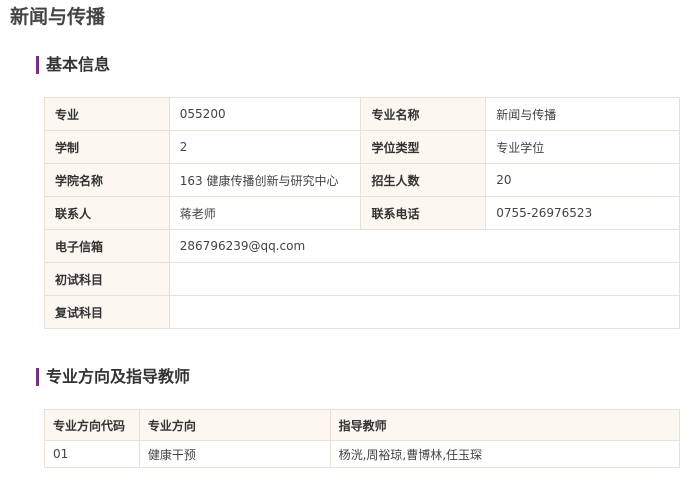 This screenshot has height=484, width=694. I want to click on directions-header-row: 专业方向代码 专业方向 指导教师, so click(362, 425).